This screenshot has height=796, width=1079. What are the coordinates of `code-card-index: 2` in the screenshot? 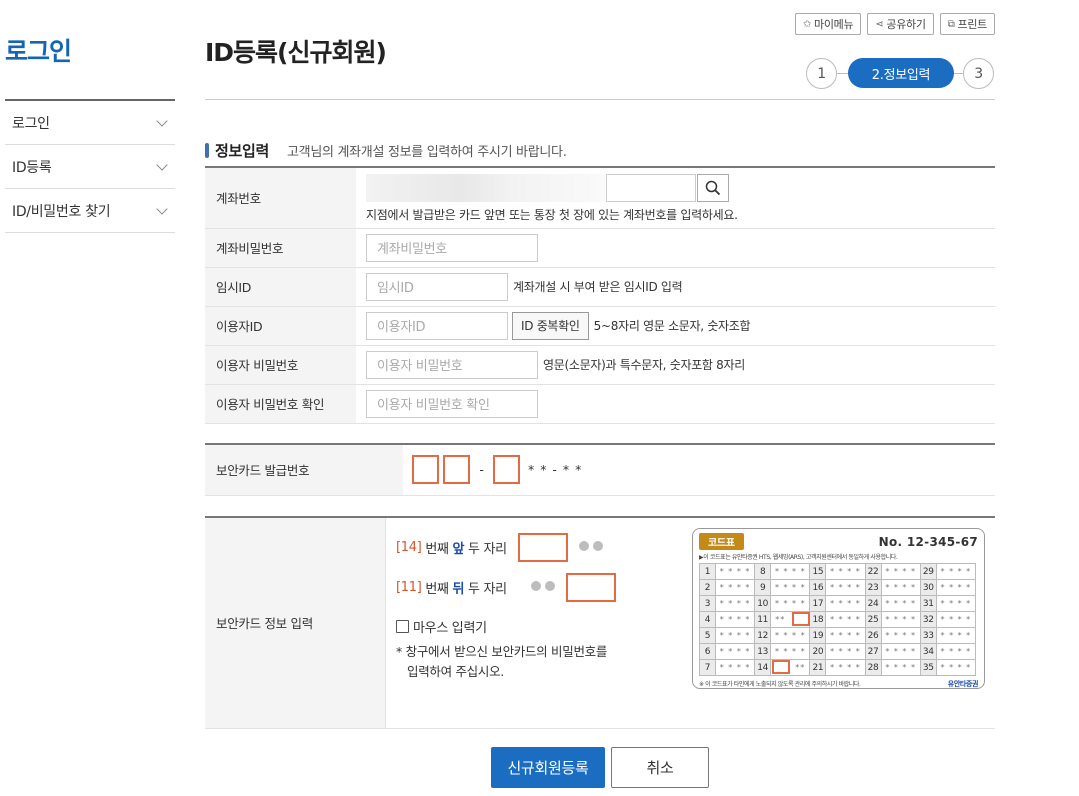 It's located at (707, 587).